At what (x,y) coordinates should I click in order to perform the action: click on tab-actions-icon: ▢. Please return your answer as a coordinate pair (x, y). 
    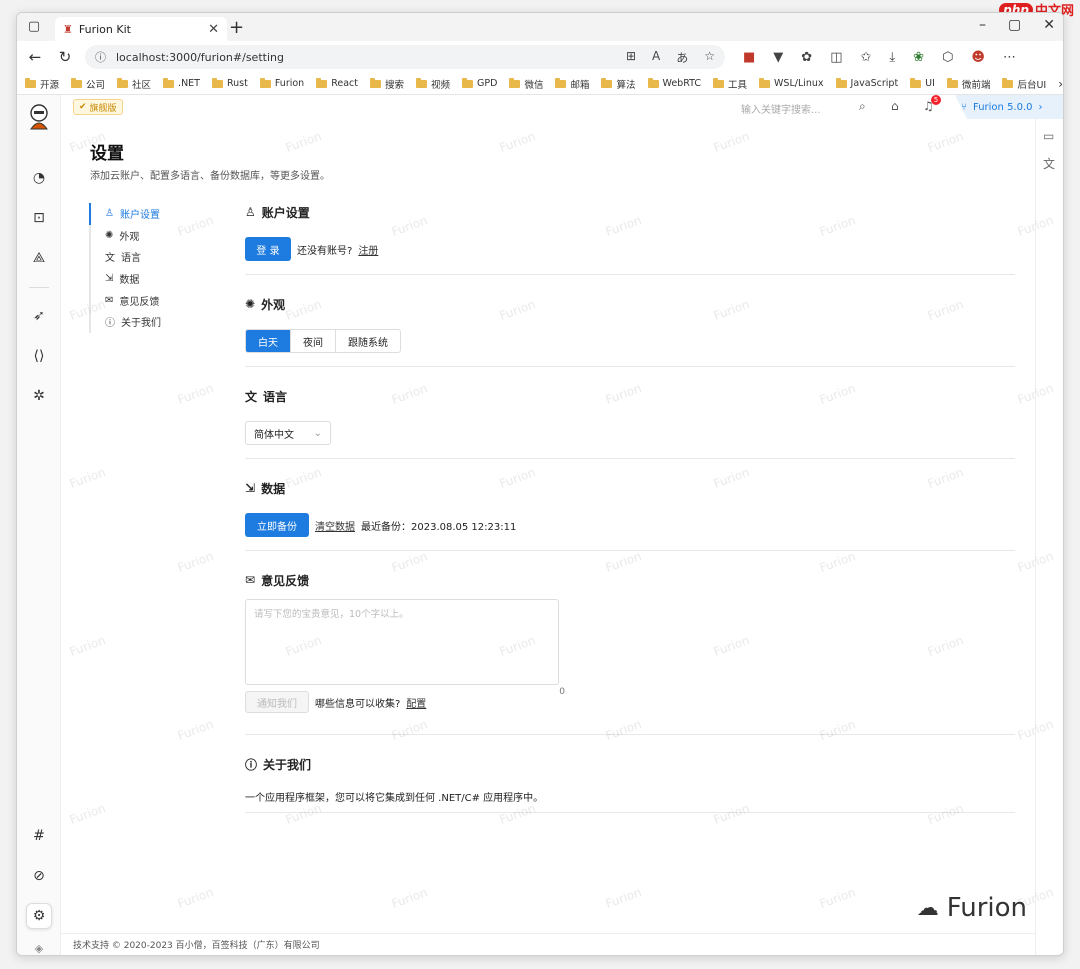
    Looking at the image, I should click on (34, 27).